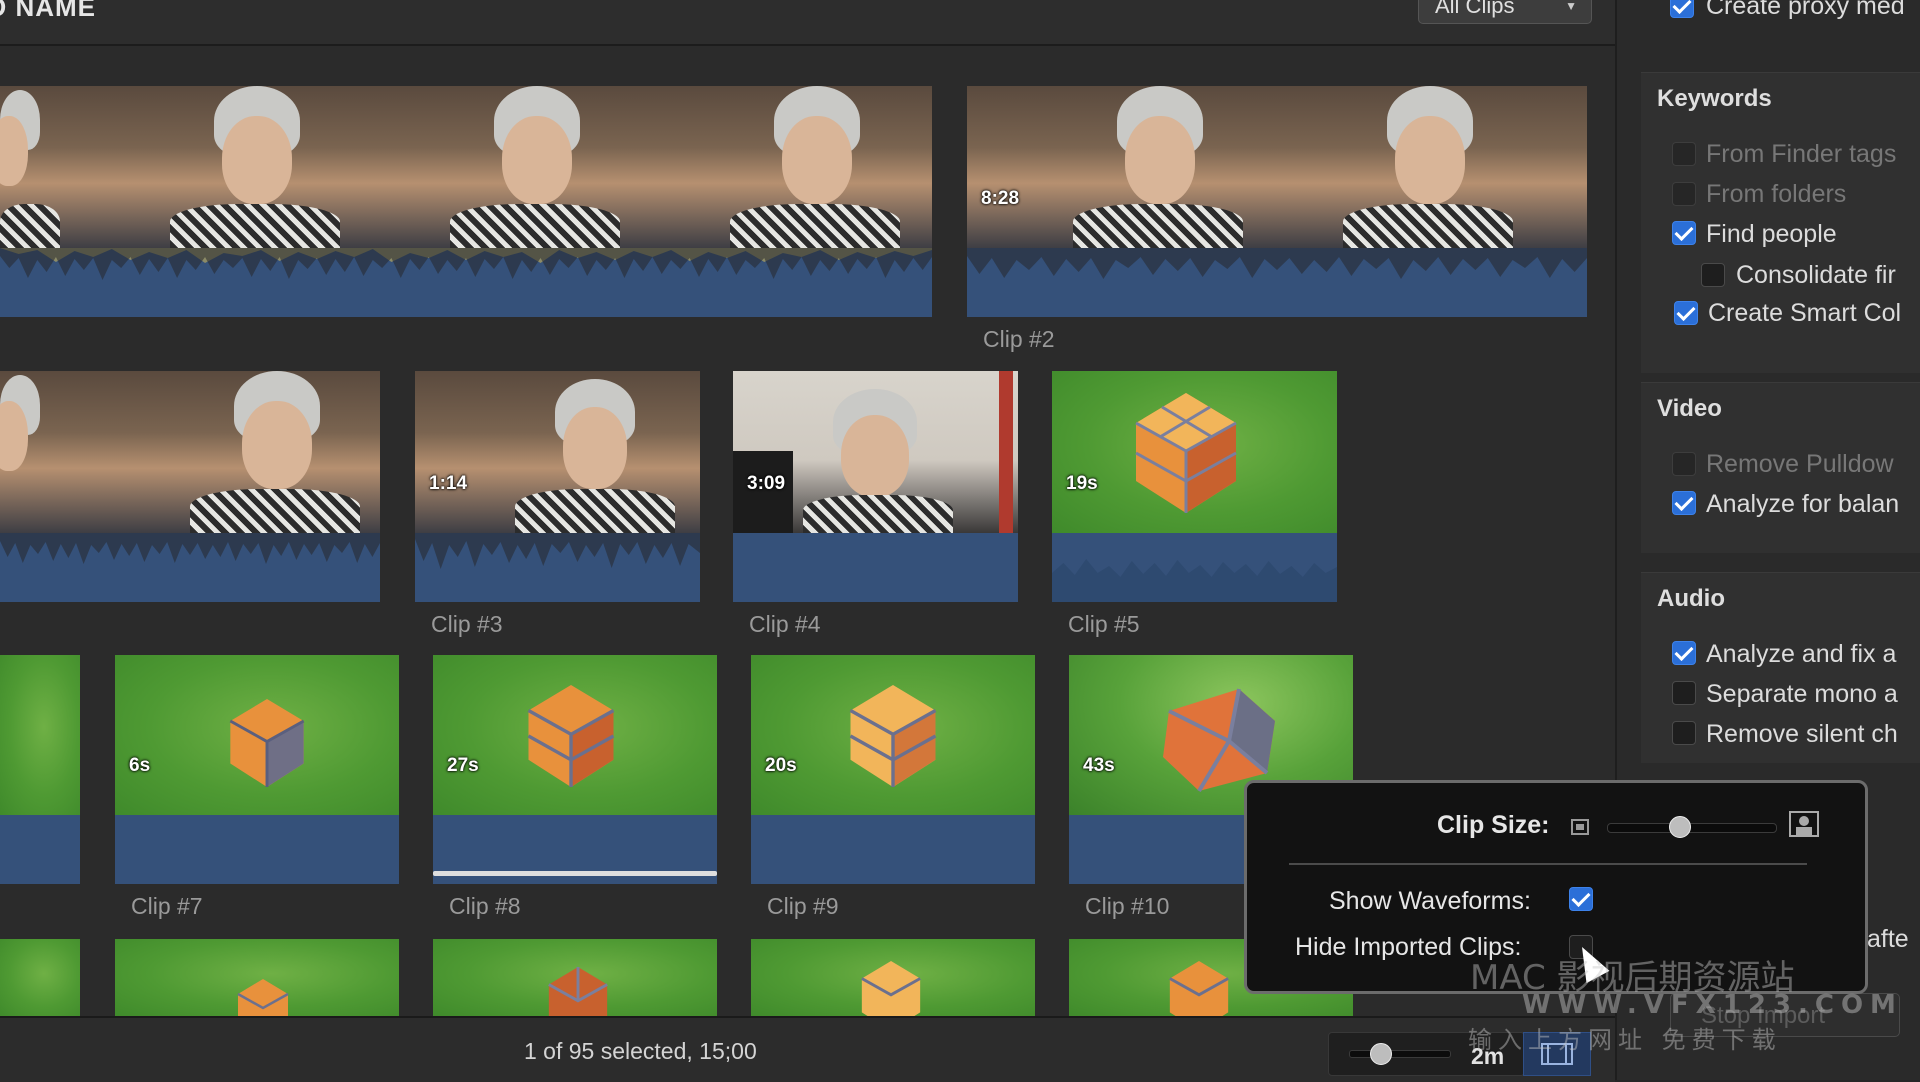 This screenshot has width=1920, height=1082. I want to click on separate-mono-checkbox, so click(1684, 693).